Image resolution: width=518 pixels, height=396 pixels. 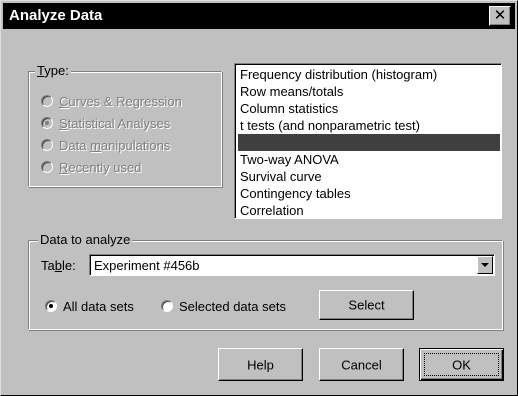 What do you see at coordinates (369, 91) in the screenshot?
I see `list-item: Row means/totals` at bounding box center [369, 91].